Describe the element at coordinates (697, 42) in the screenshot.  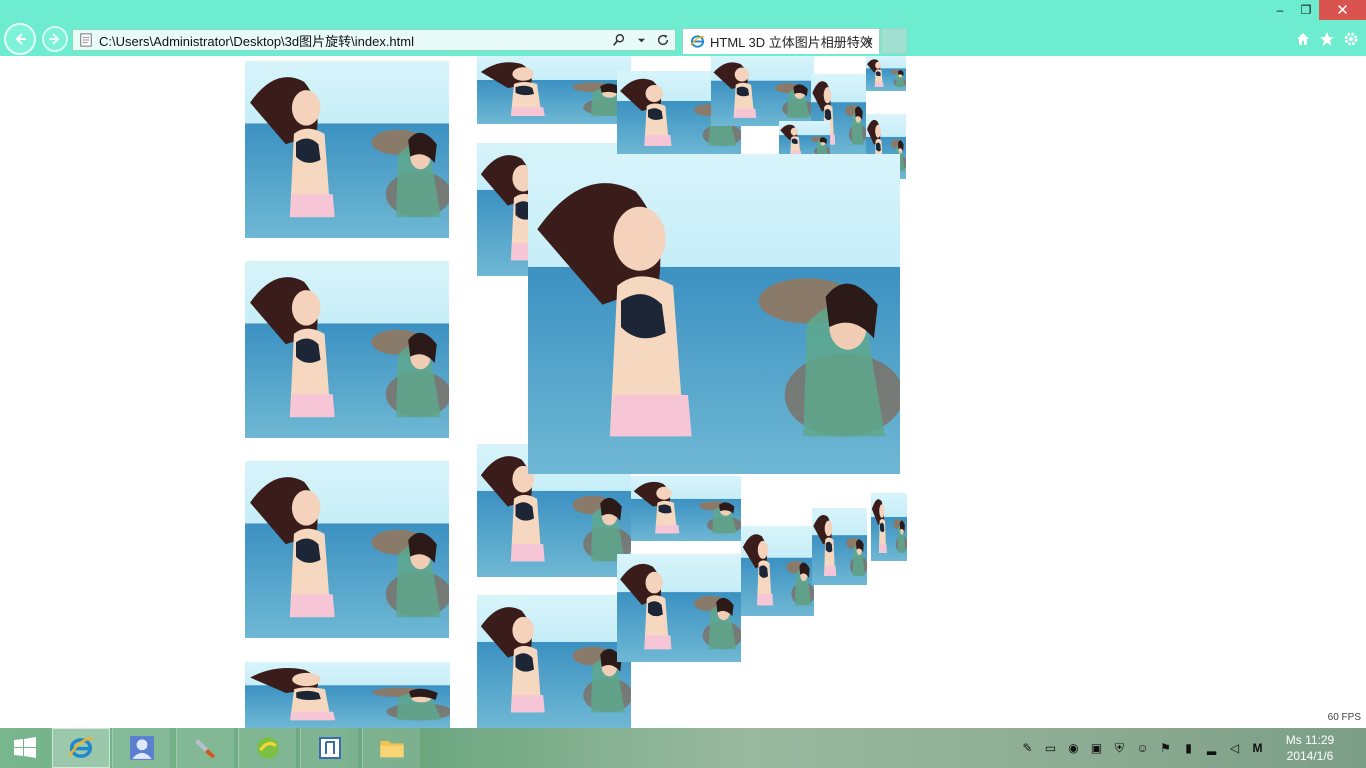
I see `ie-page-icon` at that location.